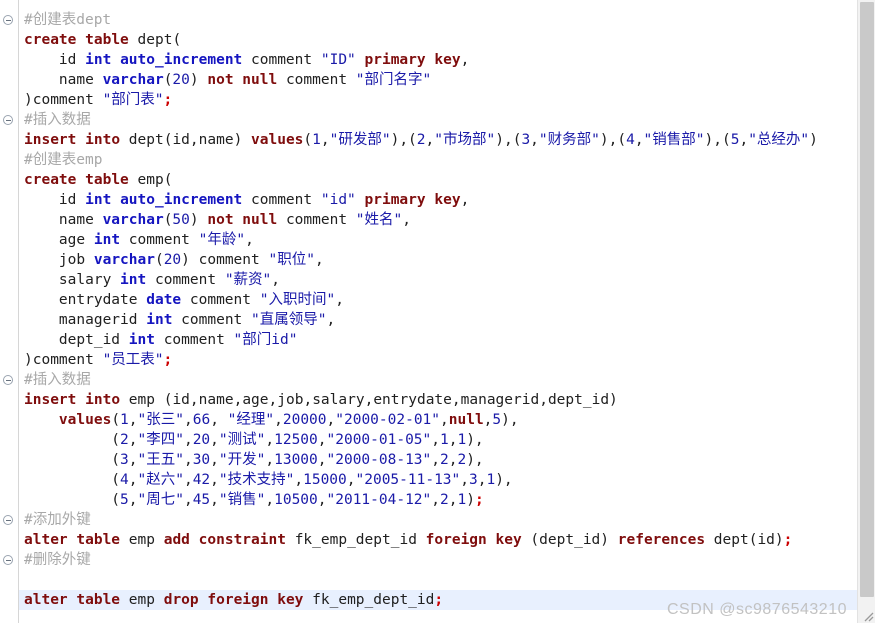 The width and height of the screenshot is (875, 623). What do you see at coordinates (428, 440) in the screenshot?
I see `code-line: (2,"李四",20,"测试",12500,"2000-01-05",1,1),` at bounding box center [428, 440].